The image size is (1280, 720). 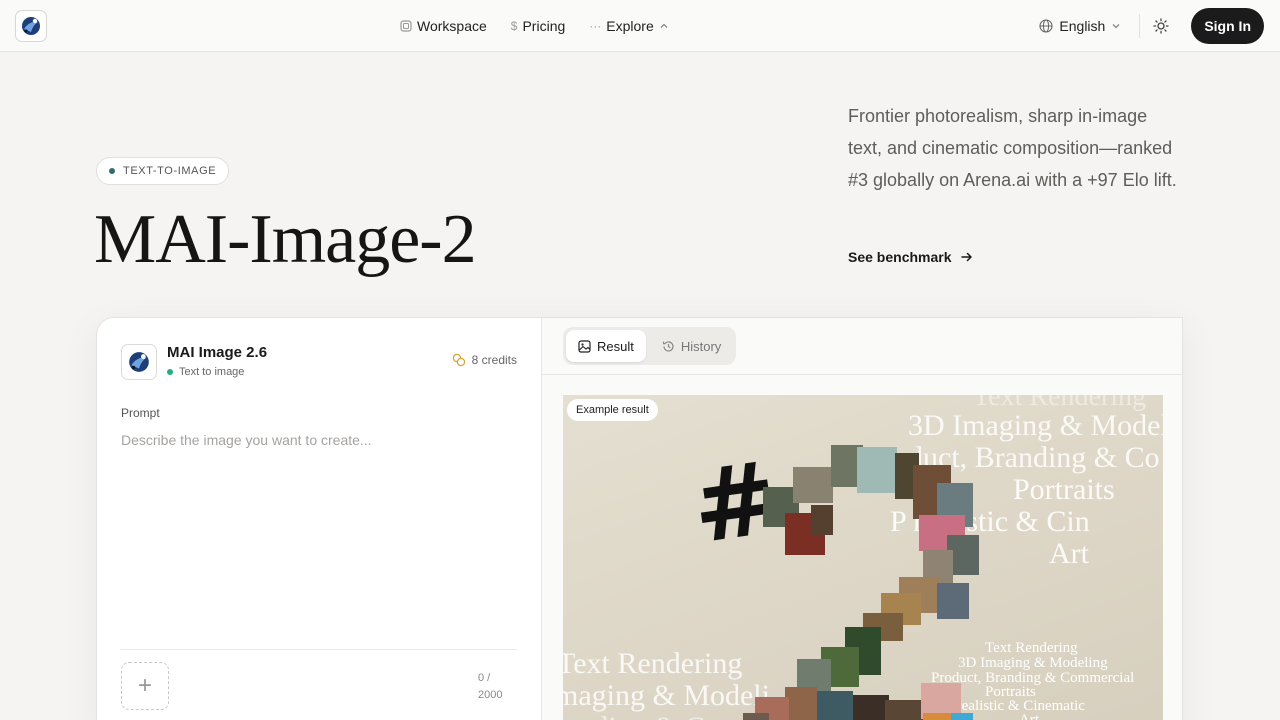 I want to click on logo-icon, so click(x=31, y=26).